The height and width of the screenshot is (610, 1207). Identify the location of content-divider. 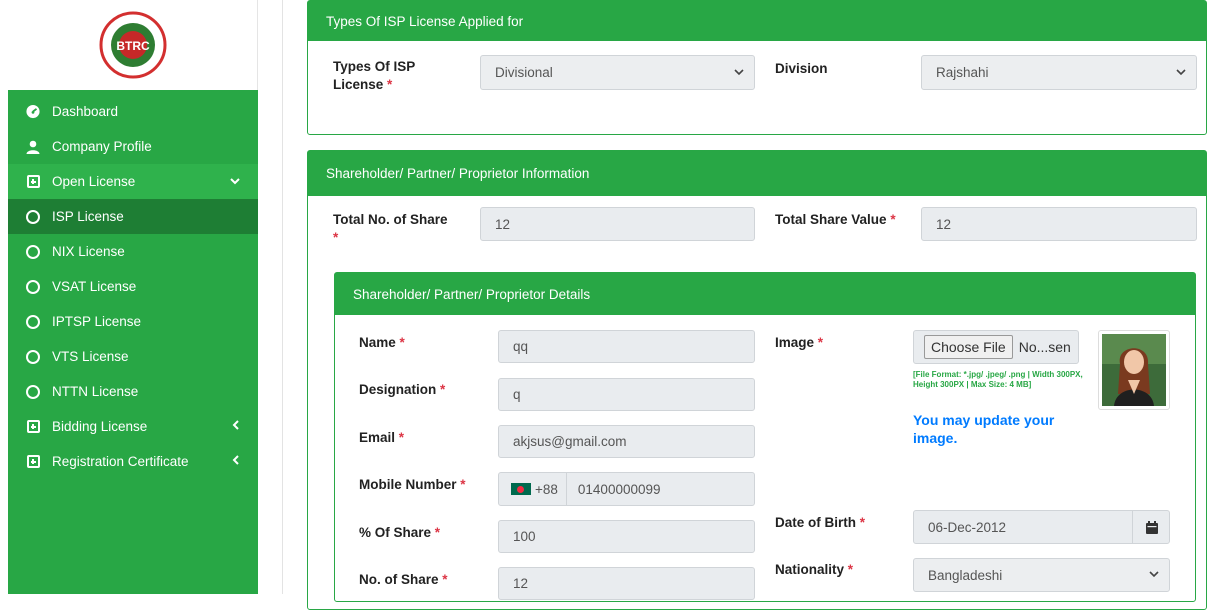
(282, 297).